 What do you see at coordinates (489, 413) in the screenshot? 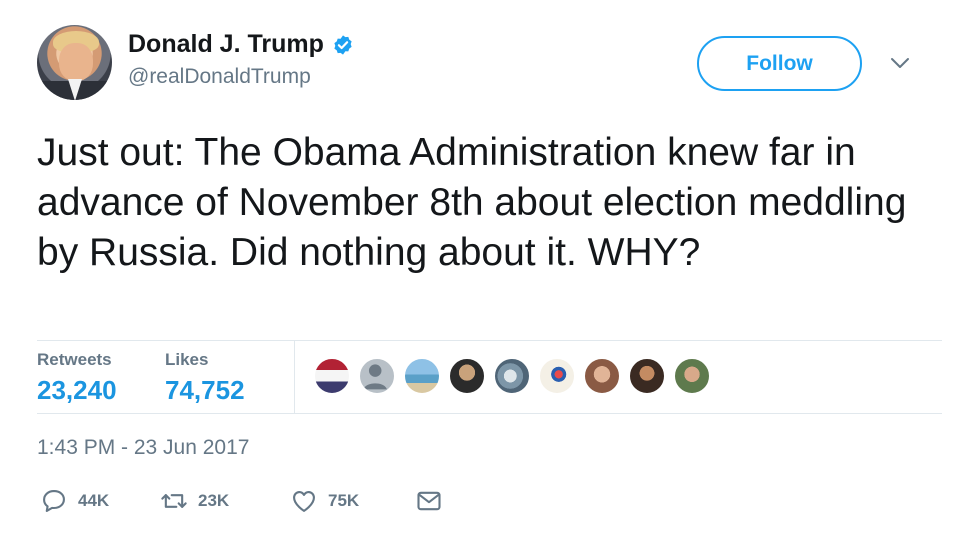
I see `stats-bottom-divider` at bounding box center [489, 413].